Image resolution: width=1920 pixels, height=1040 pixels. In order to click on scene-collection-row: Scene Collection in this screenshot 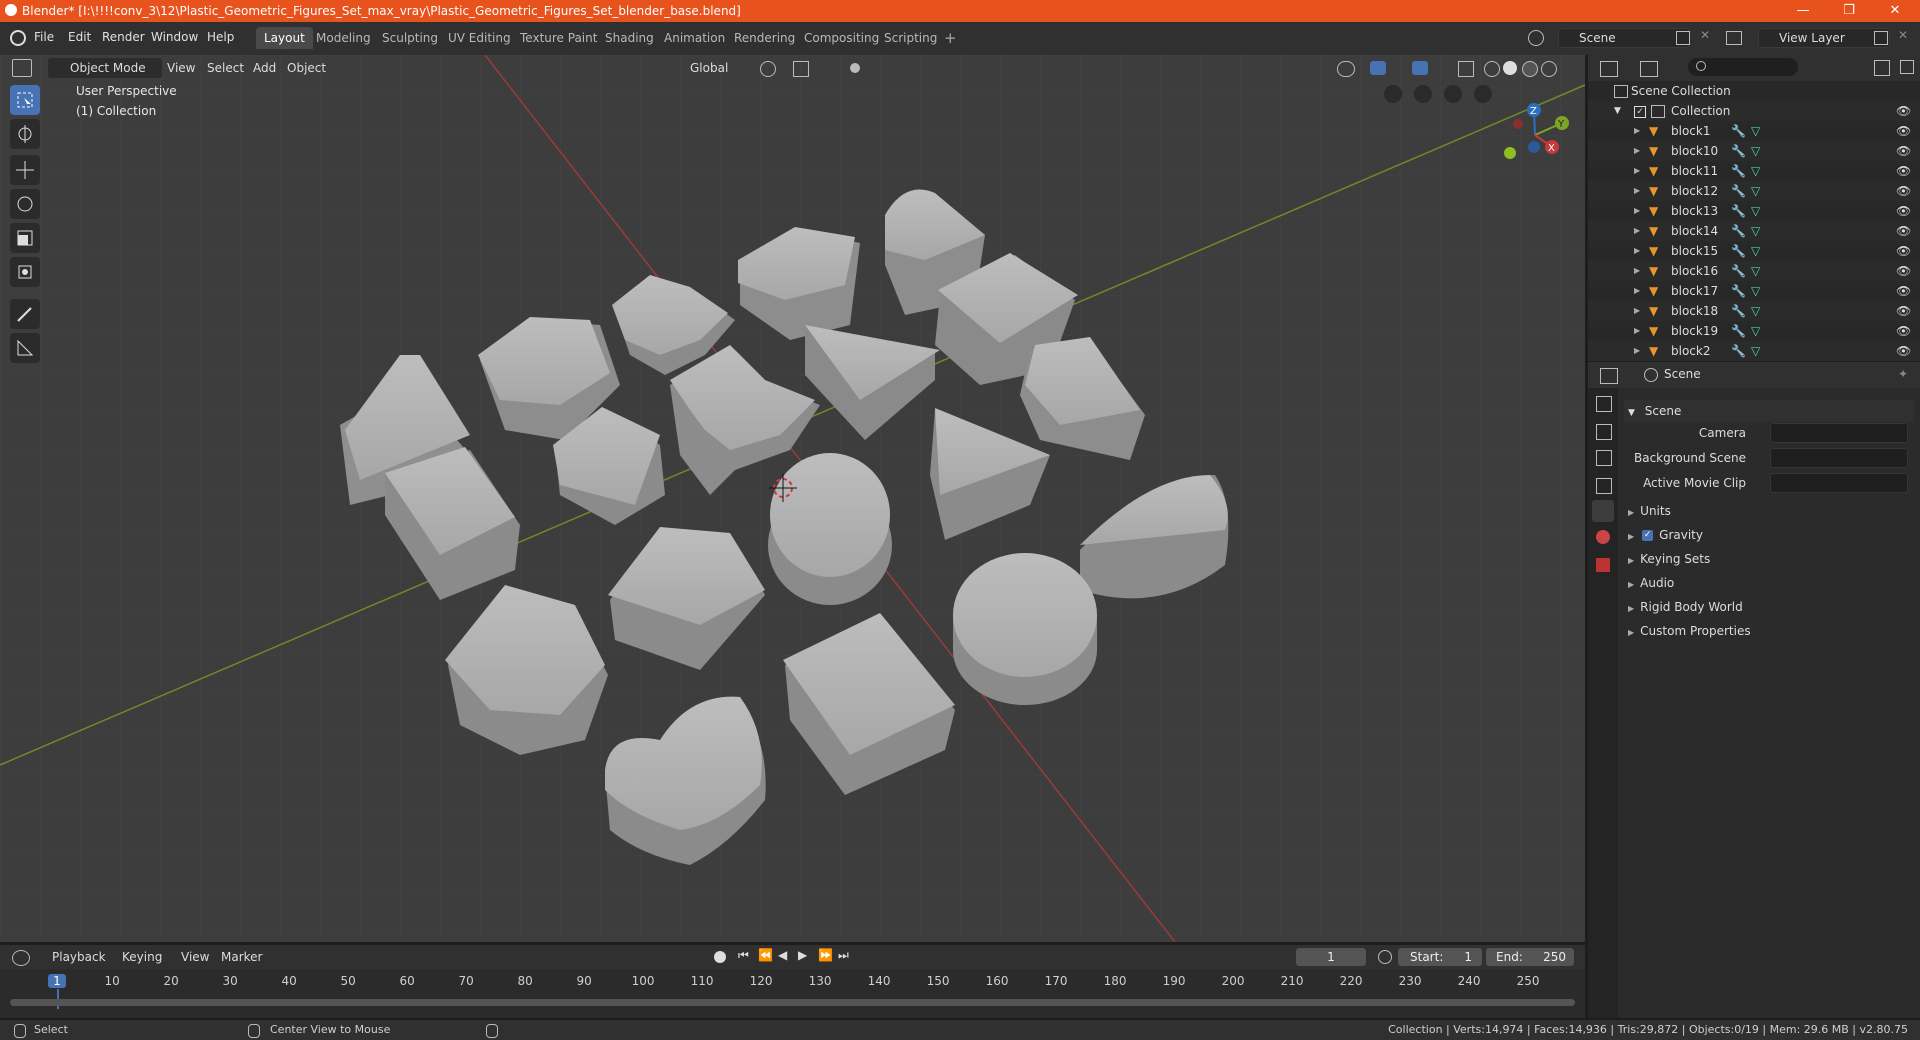, I will do `click(1754, 91)`.